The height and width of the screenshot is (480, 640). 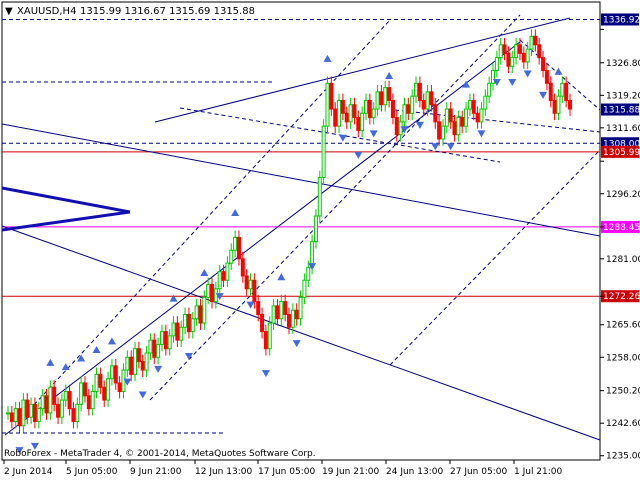 What do you see at coordinates (9, 11) in the screenshot?
I see `dropdown-triangle-icon: ▼` at bounding box center [9, 11].